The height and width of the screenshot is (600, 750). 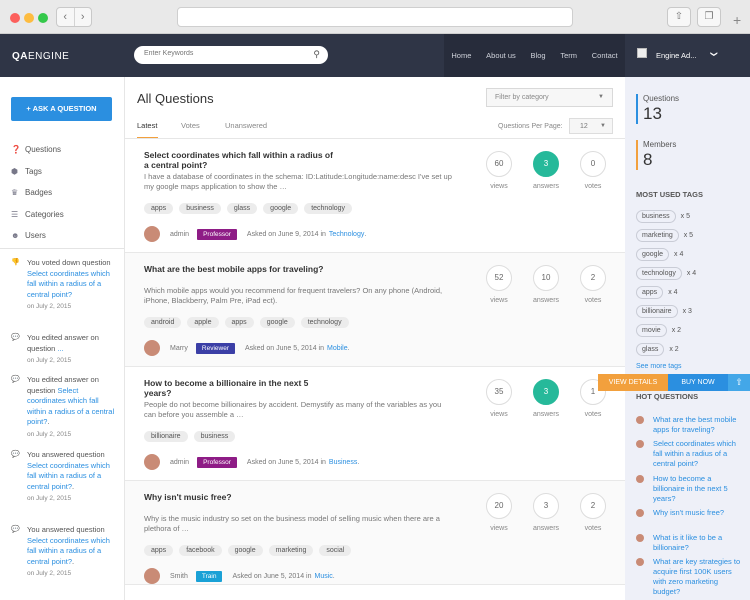 What do you see at coordinates (698, 513) in the screenshot?
I see `hot-question-link: Why isn't music free?` at bounding box center [698, 513].